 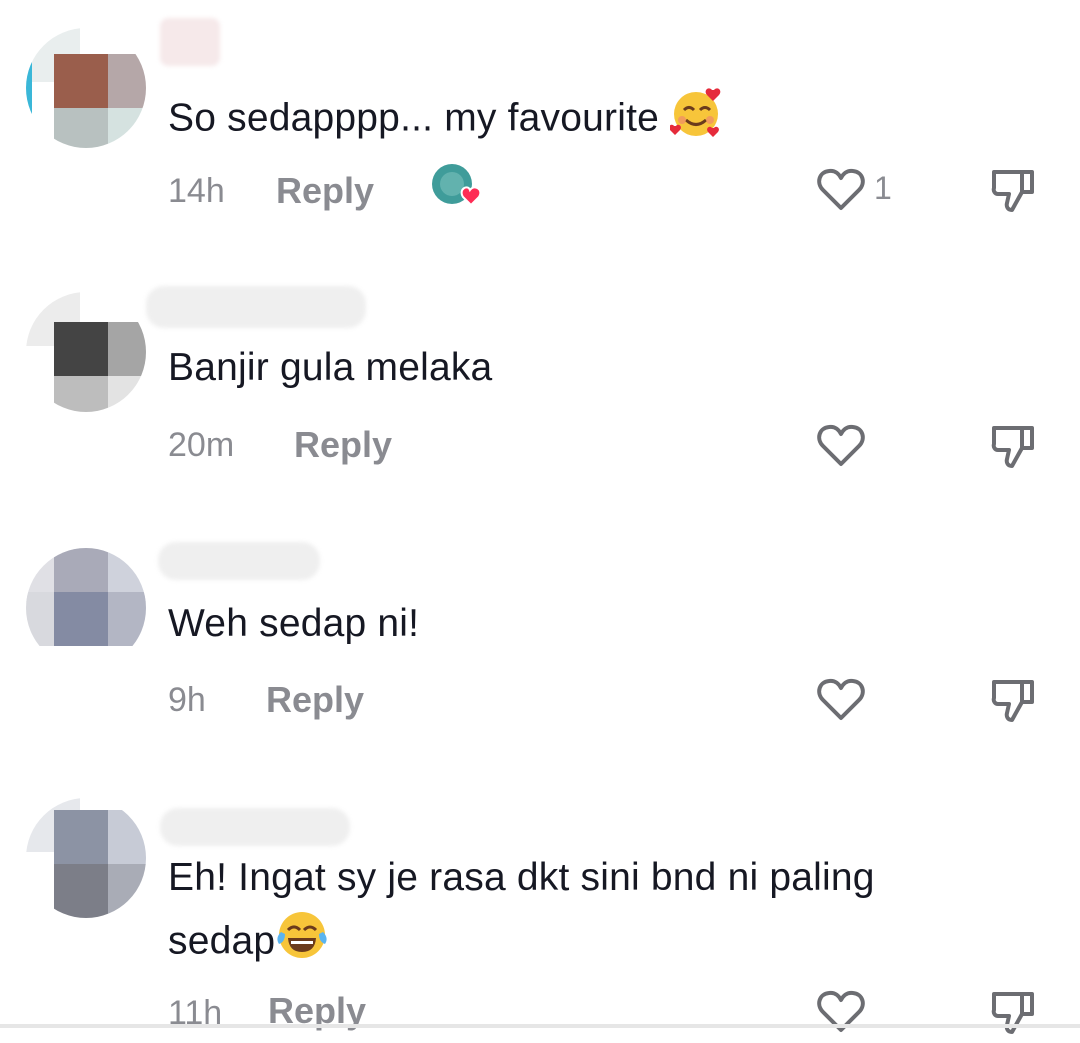 I want to click on comment-time: 14h, so click(x=196, y=191).